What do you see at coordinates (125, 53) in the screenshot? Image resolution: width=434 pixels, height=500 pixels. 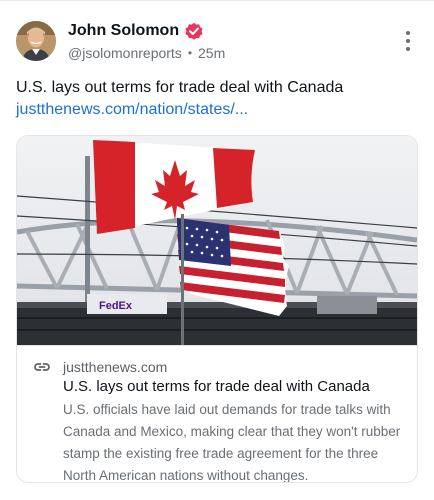 I see `author-handle: @jsolomonreports` at bounding box center [125, 53].